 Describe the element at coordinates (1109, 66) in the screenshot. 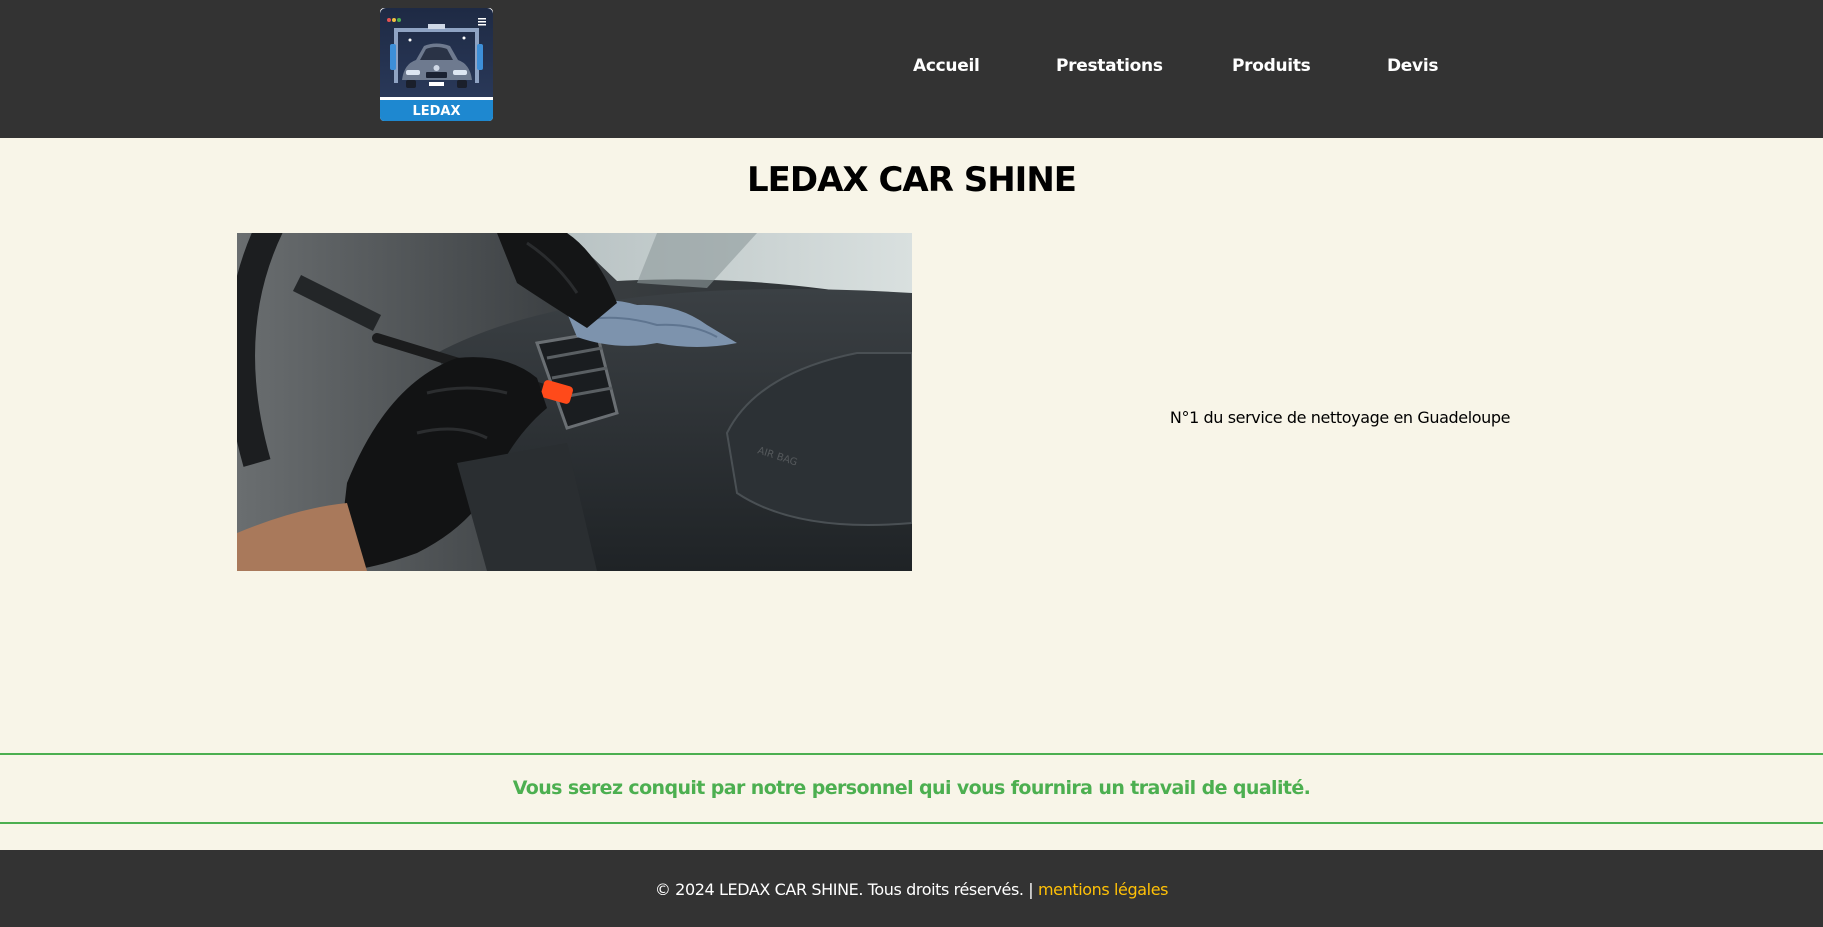

I see `nav-link-prestations: Prestations` at that location.